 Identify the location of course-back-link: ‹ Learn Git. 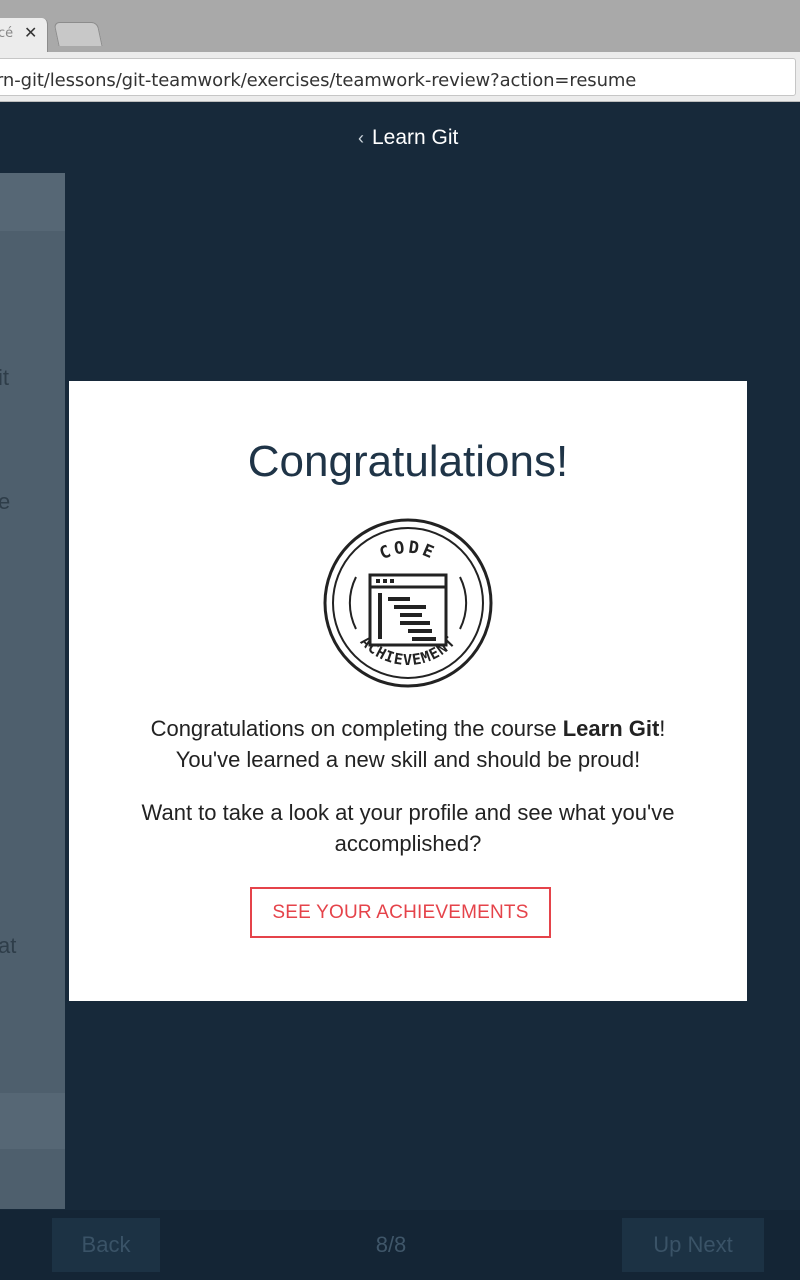
(408, 138).